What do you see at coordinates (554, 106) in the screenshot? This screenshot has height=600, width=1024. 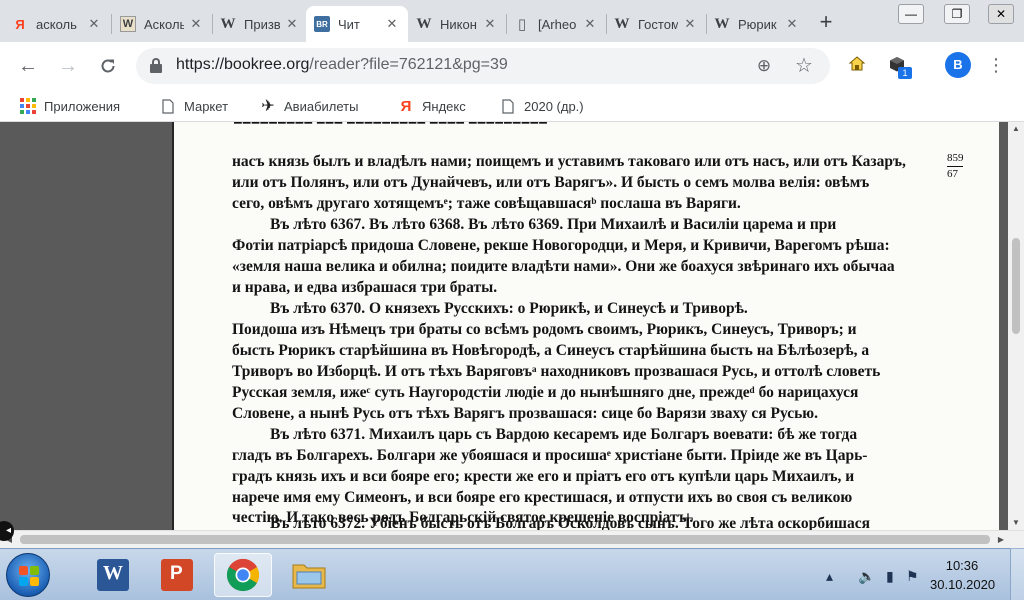 I see `bookmark-label: 2020 (др.)` at bounding box center [554, 106].